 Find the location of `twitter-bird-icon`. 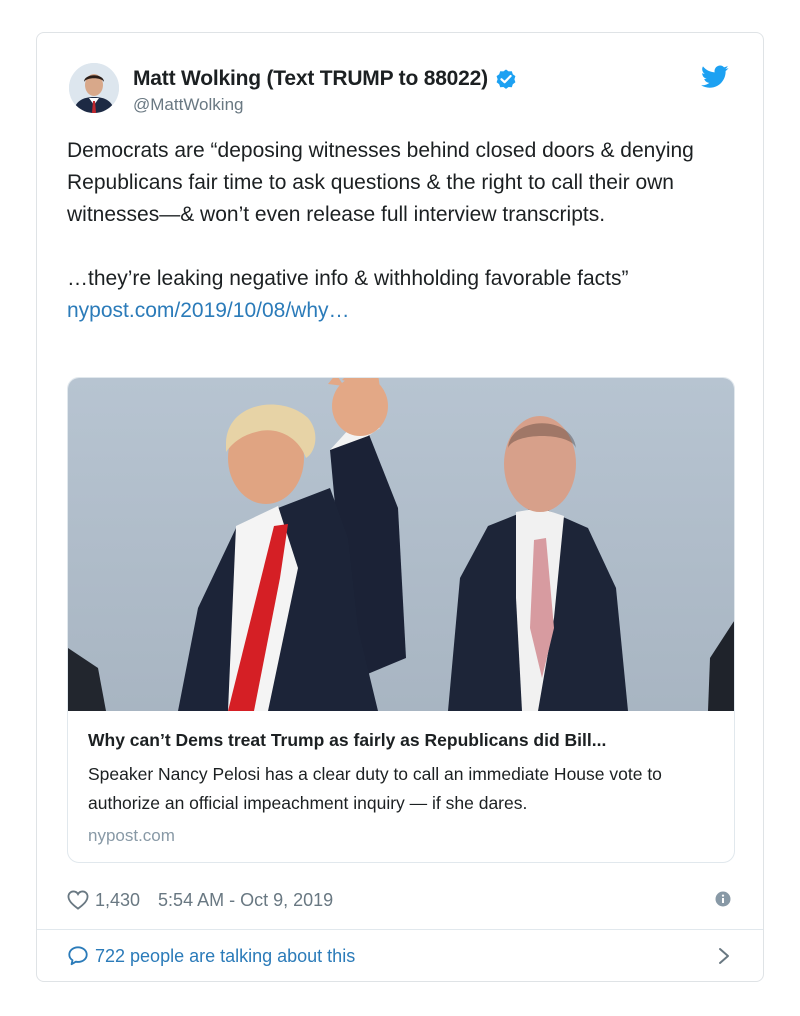

twitter-bird-icon is located at coordinates (715, 77).